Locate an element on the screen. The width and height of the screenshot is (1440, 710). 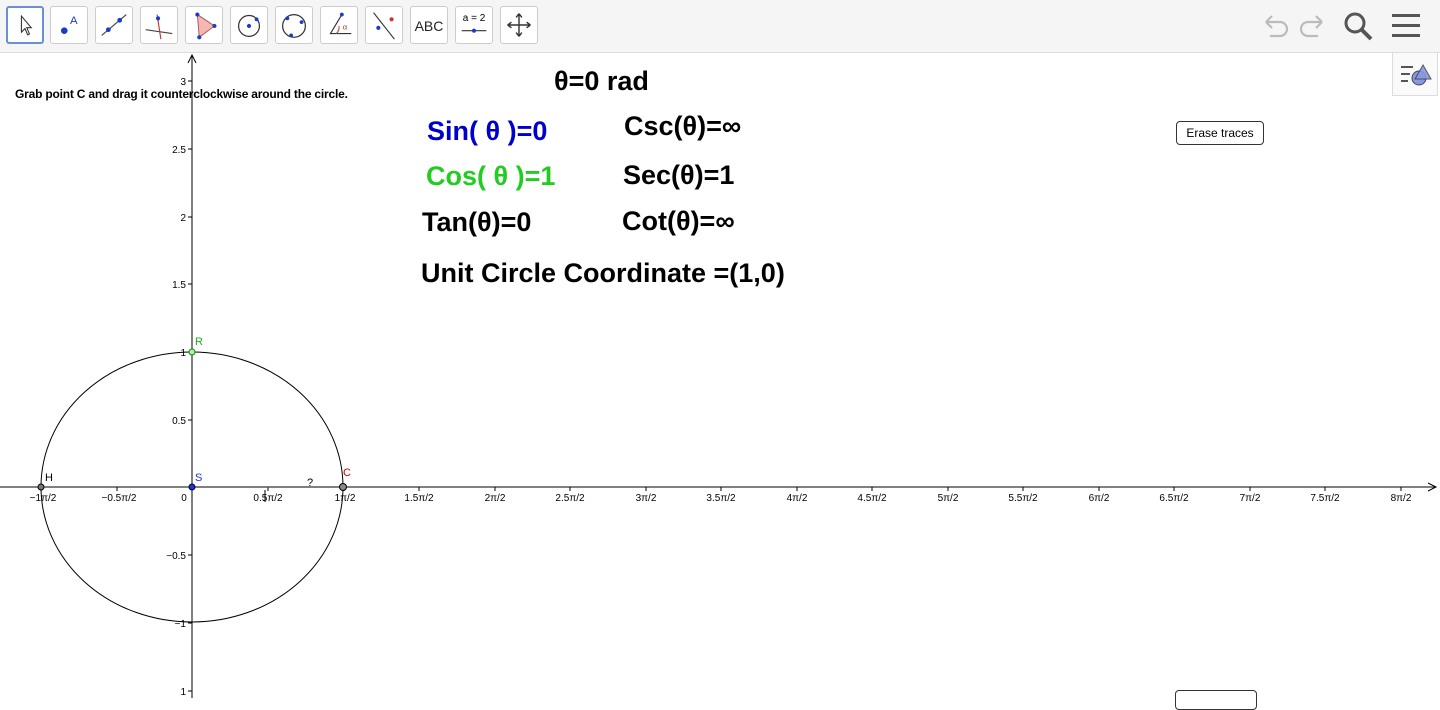
perpendicular-tool is located at coordinates (159, 25).